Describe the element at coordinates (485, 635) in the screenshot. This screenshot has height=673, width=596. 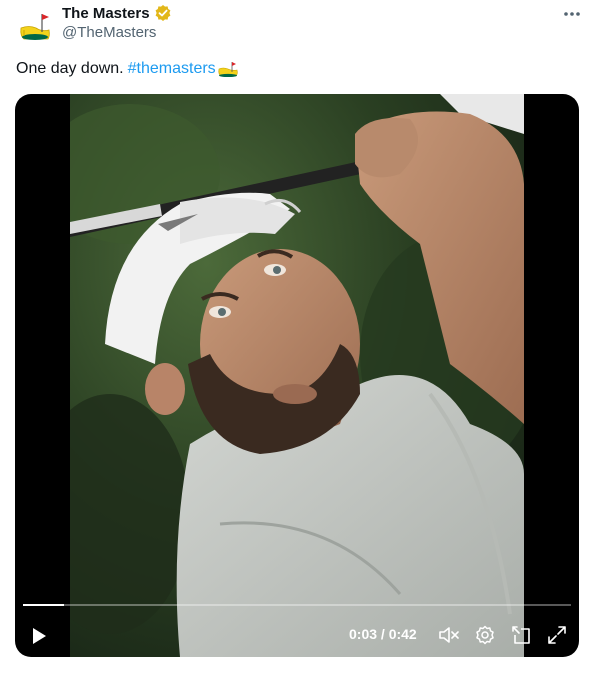
I see `settings-gear-icon` at that location.